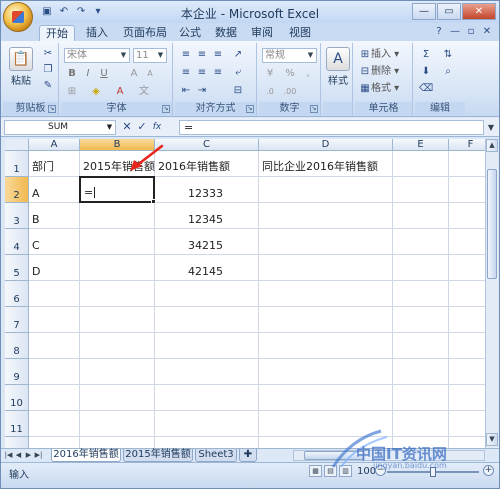 The width and height of the screenshot is (500, 489). What do you see at coordinates (207, 242) in the screenshot?
I see `cell-c4: 34215` at bounding box center [207, 242].